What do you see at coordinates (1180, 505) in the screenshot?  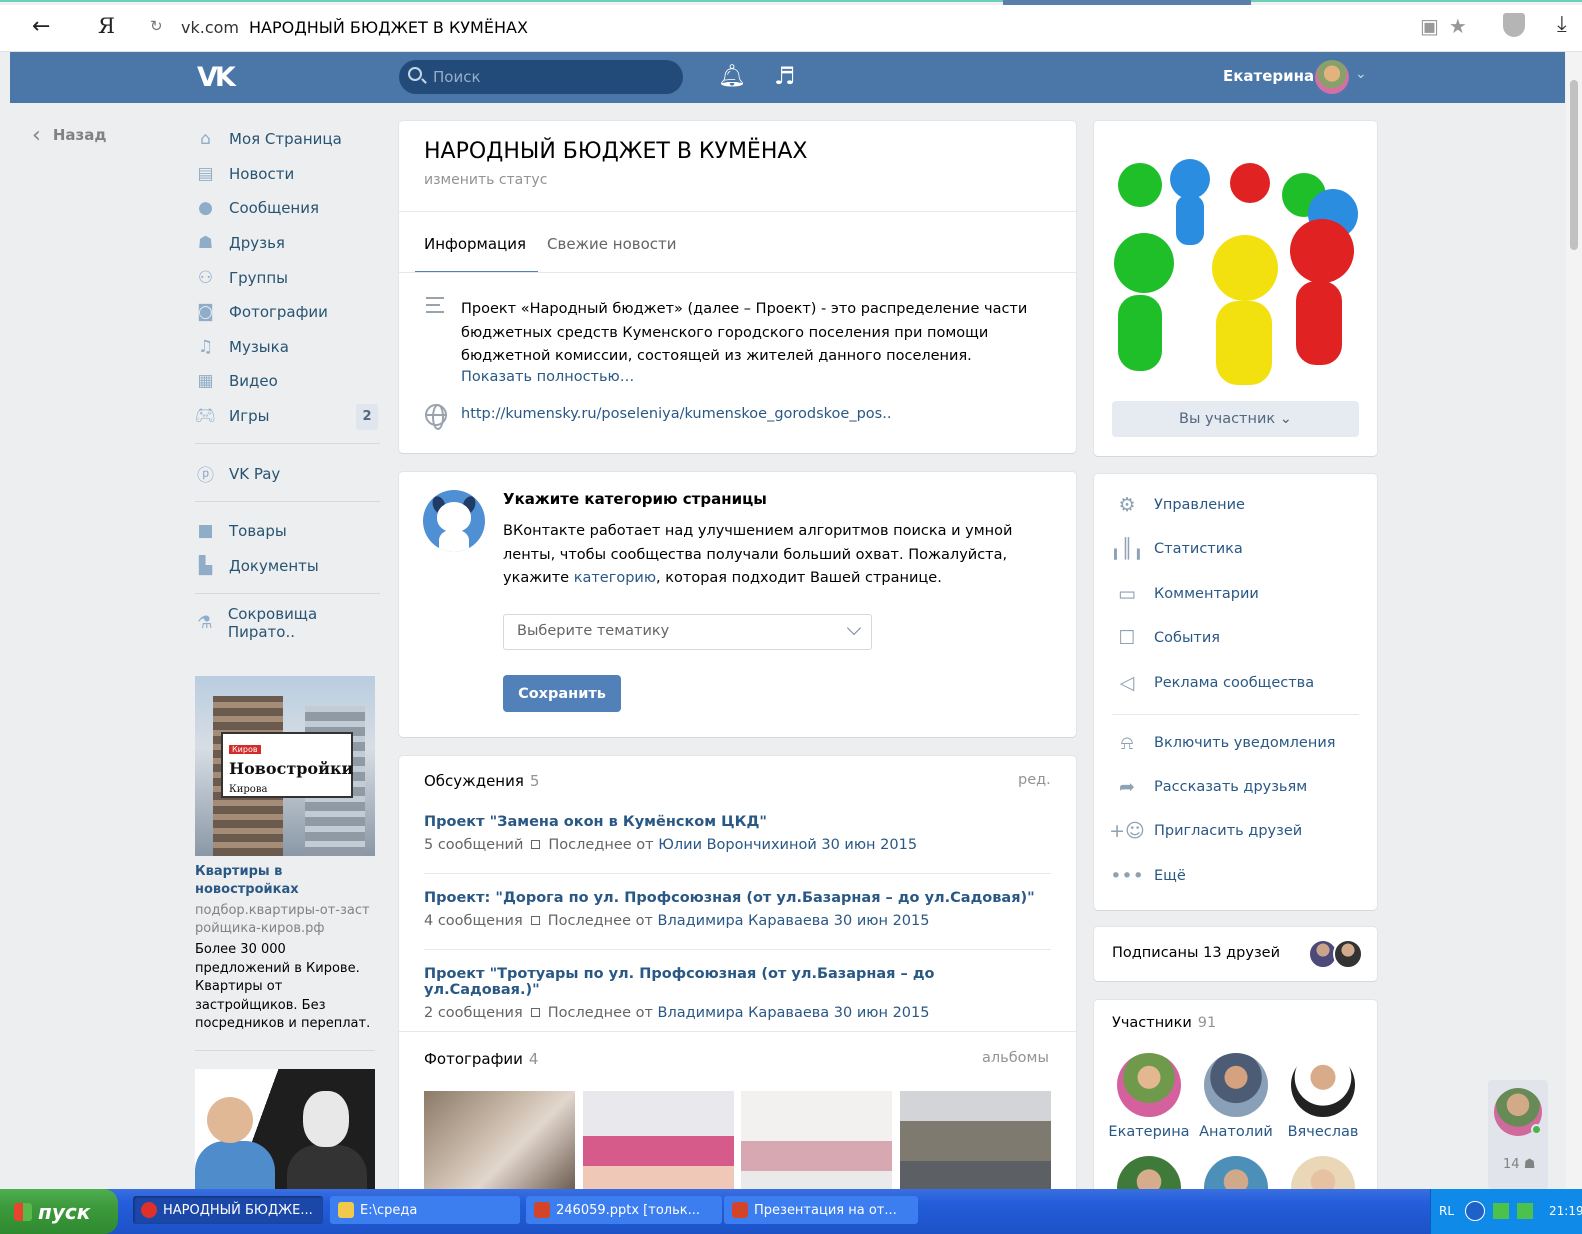 I see `menu-item-manage: ⚙ Управление` at bounding box center [1180, 505].